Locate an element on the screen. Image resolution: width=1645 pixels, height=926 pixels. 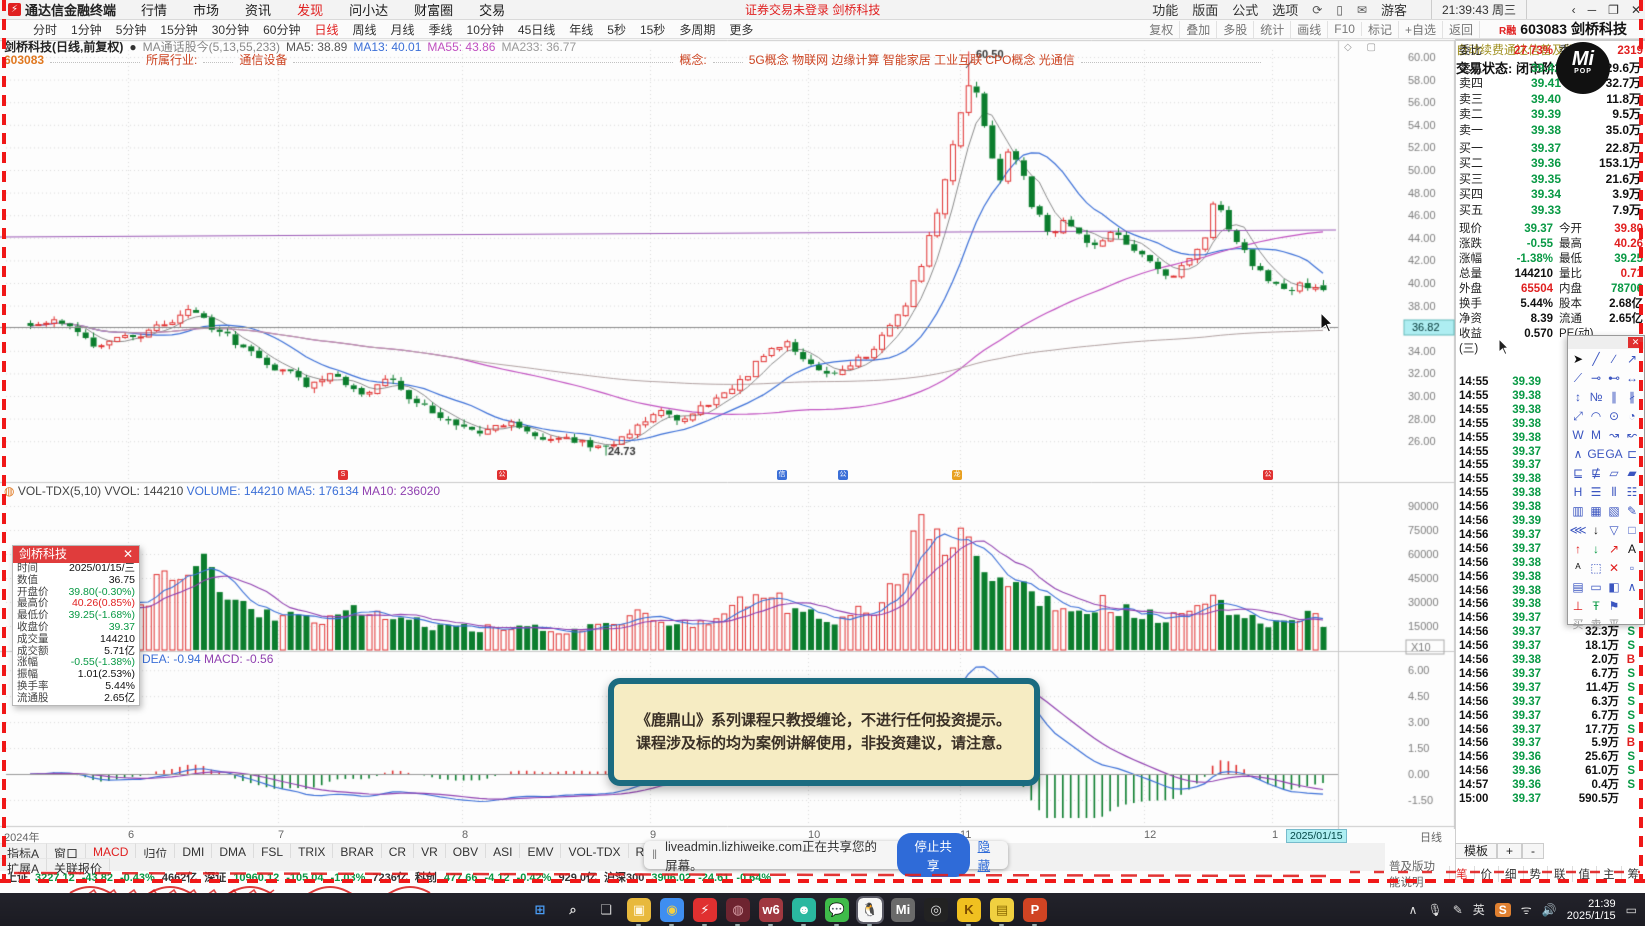
indicator-tab-OBV: OBV is located at coordinates (466, 851).